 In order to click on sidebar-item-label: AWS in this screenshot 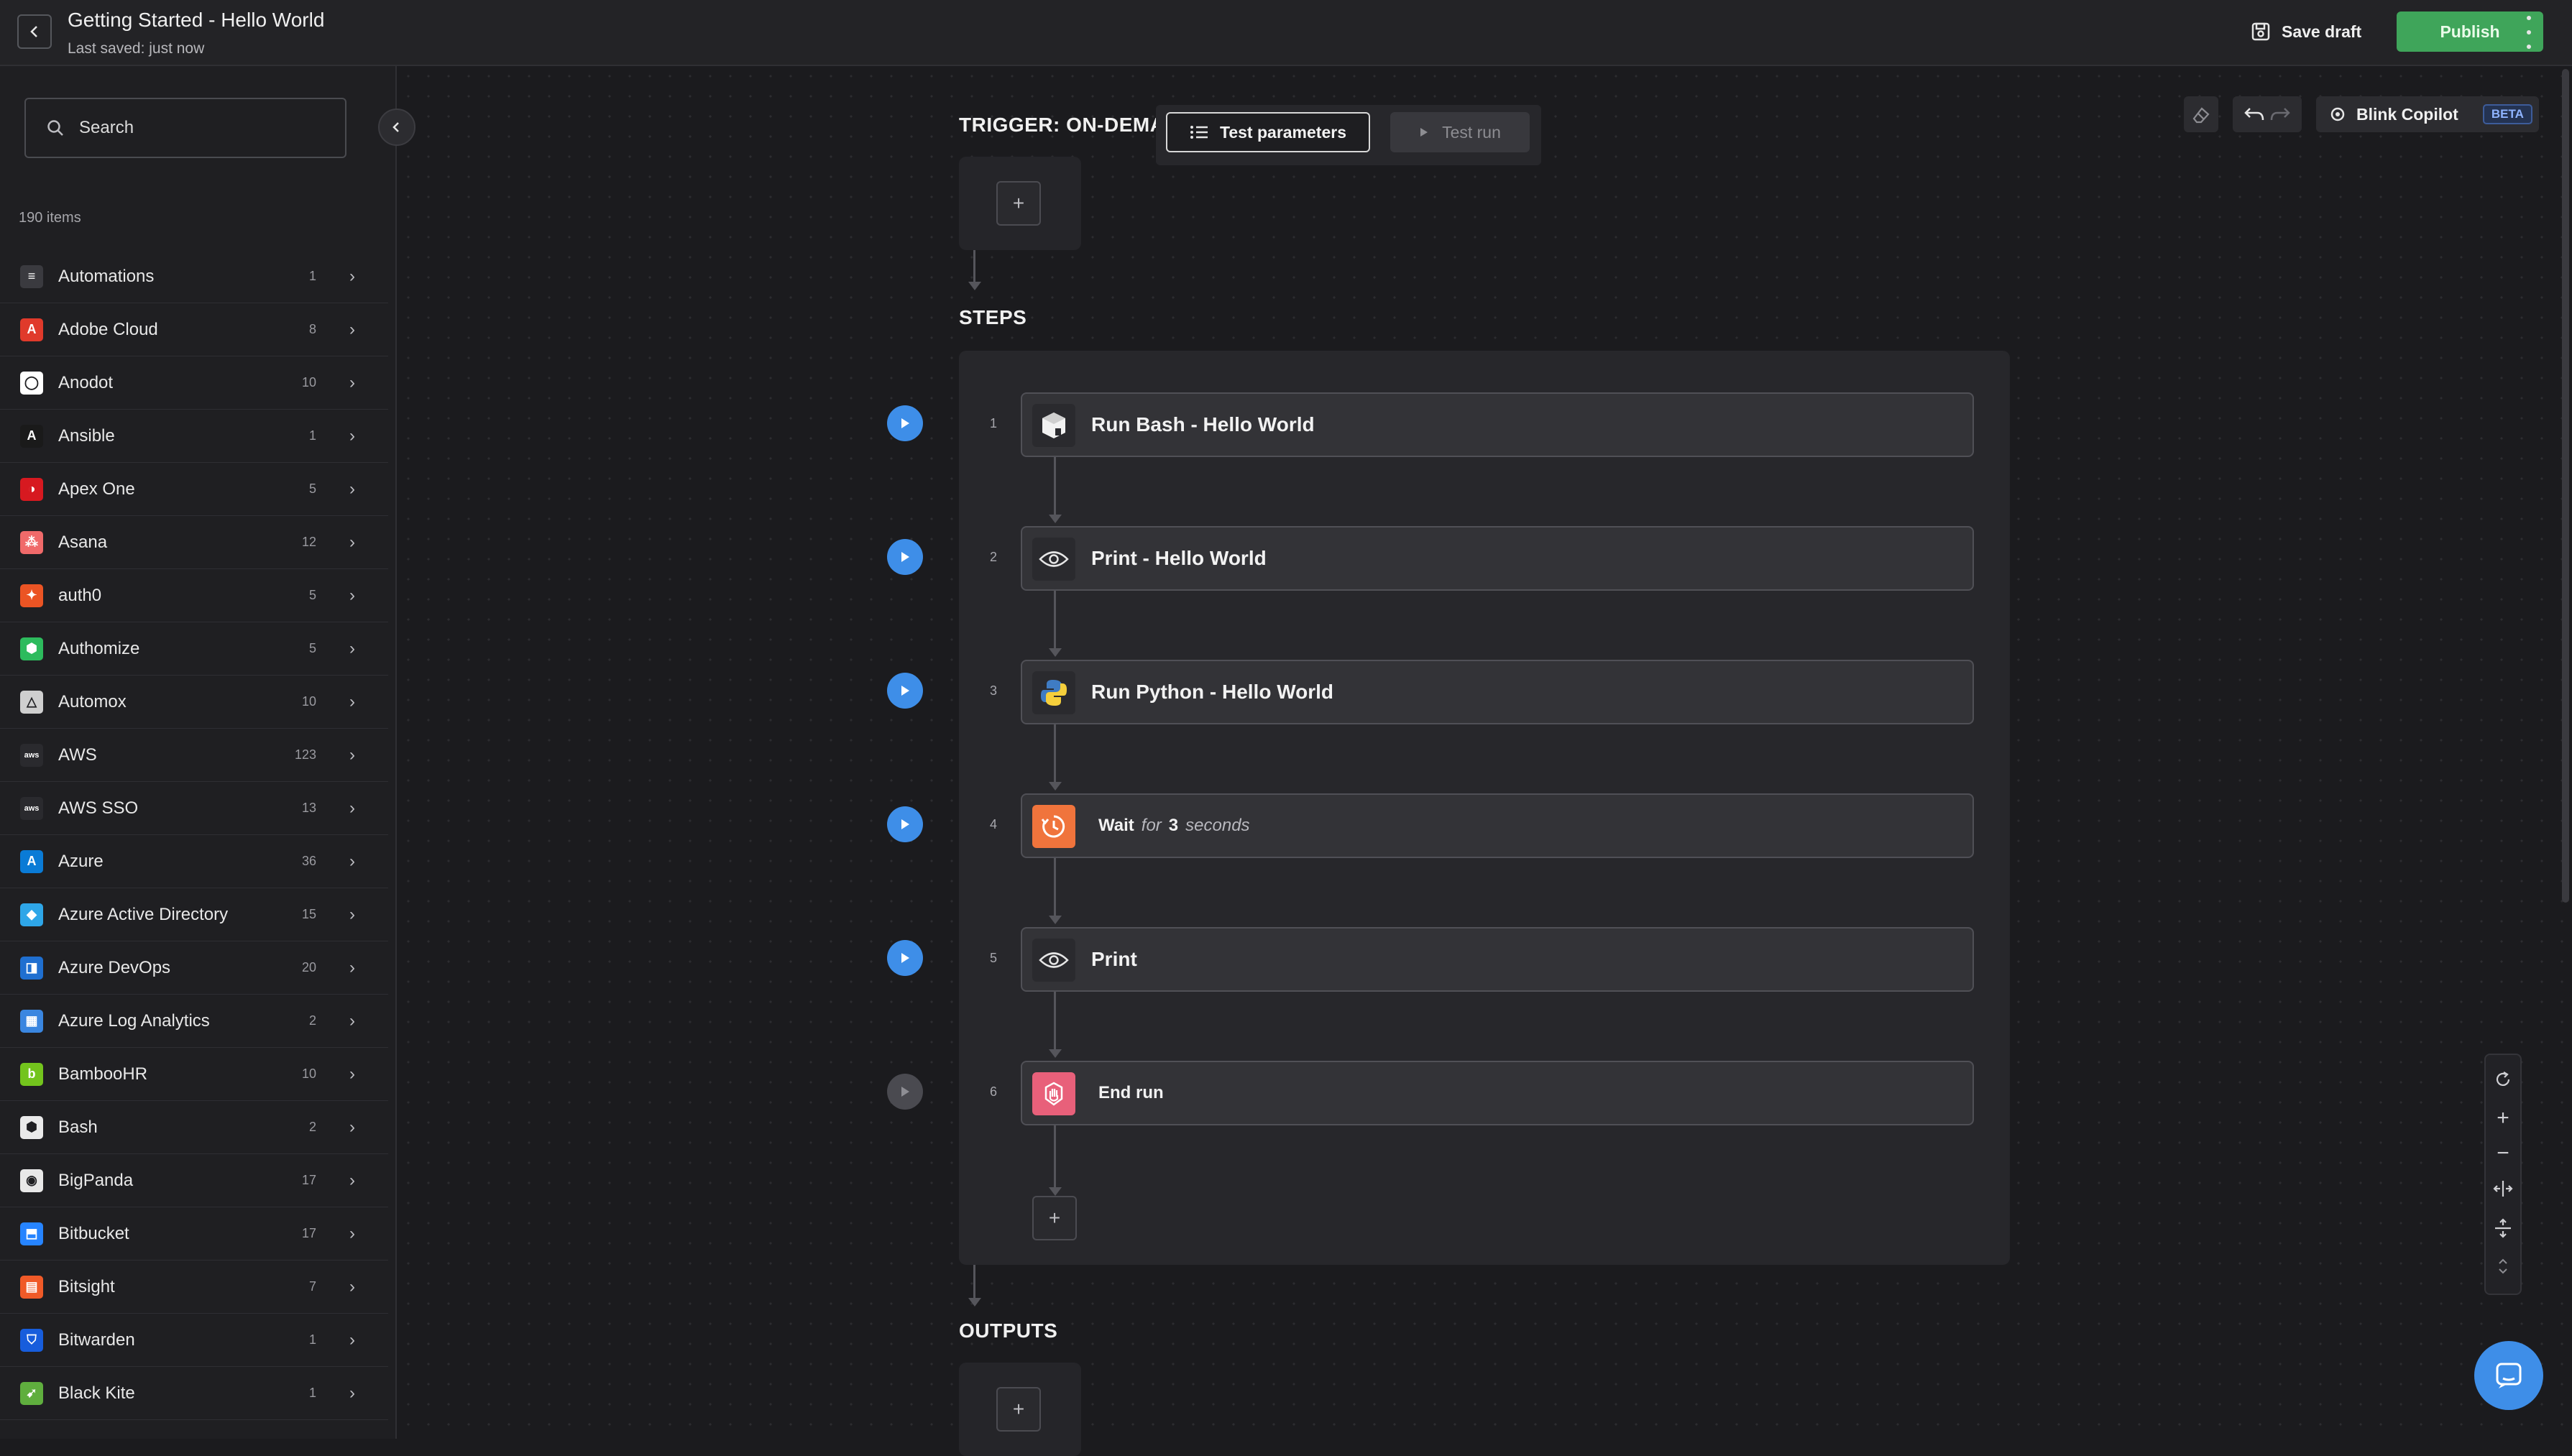, I will do `click(77, 755)`.